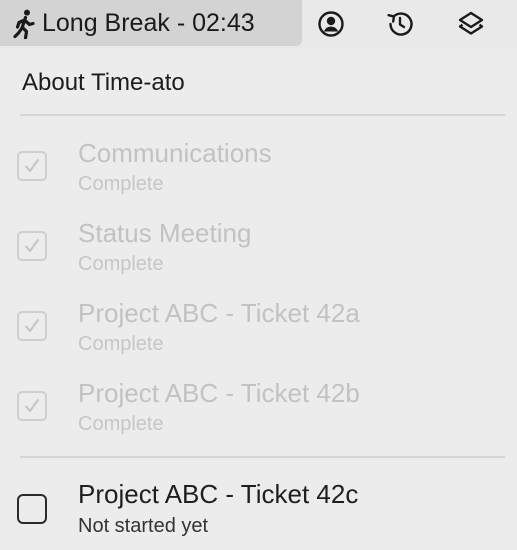 The height and width of the screenshot is (550, 517). Describe the element at coordinates (258, 169) in the screenshot. I see `task-item: Communications Complete` at that location.